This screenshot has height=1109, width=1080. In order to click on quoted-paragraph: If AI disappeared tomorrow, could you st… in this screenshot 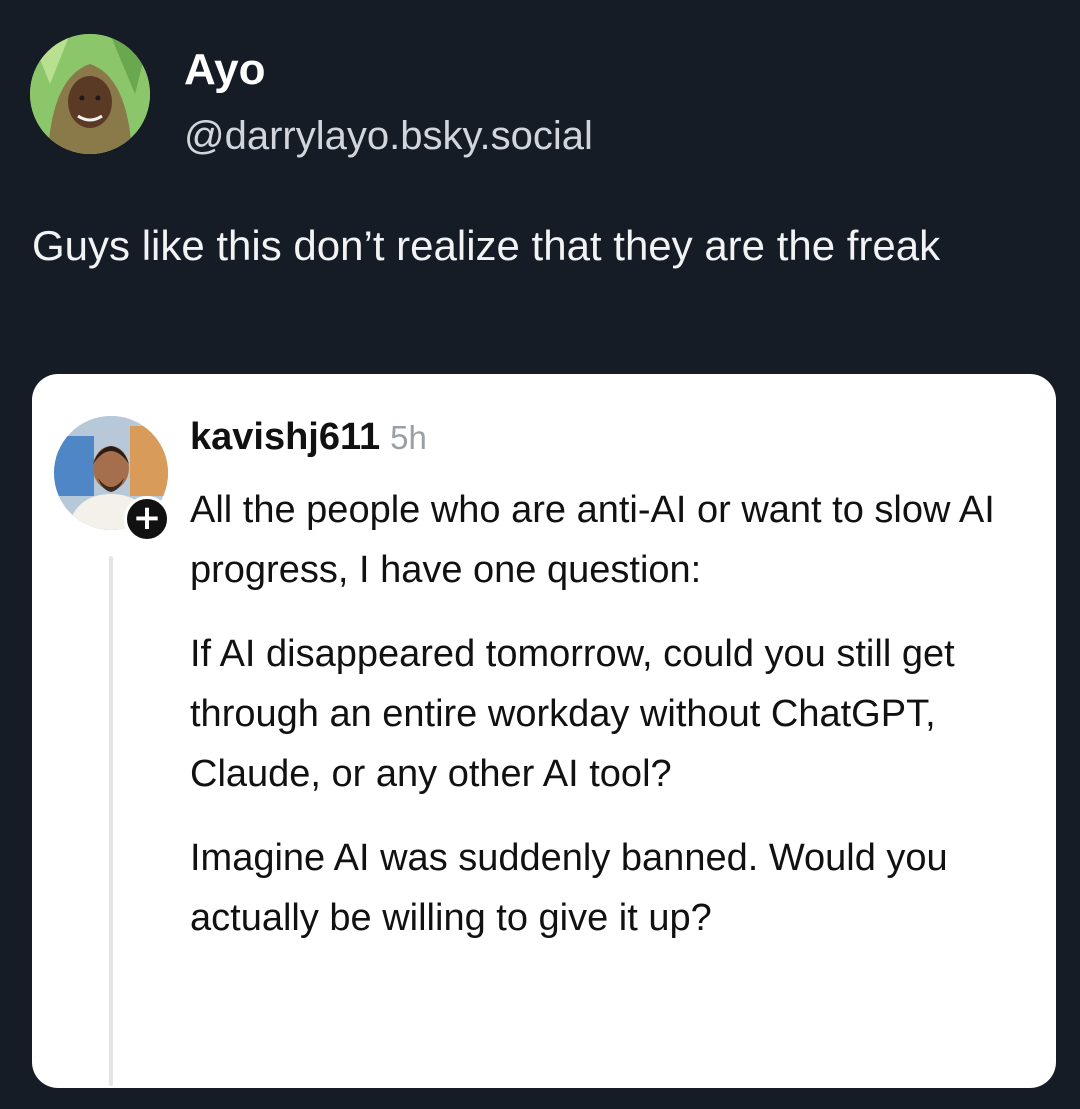, I will do `click(572, 714)`.